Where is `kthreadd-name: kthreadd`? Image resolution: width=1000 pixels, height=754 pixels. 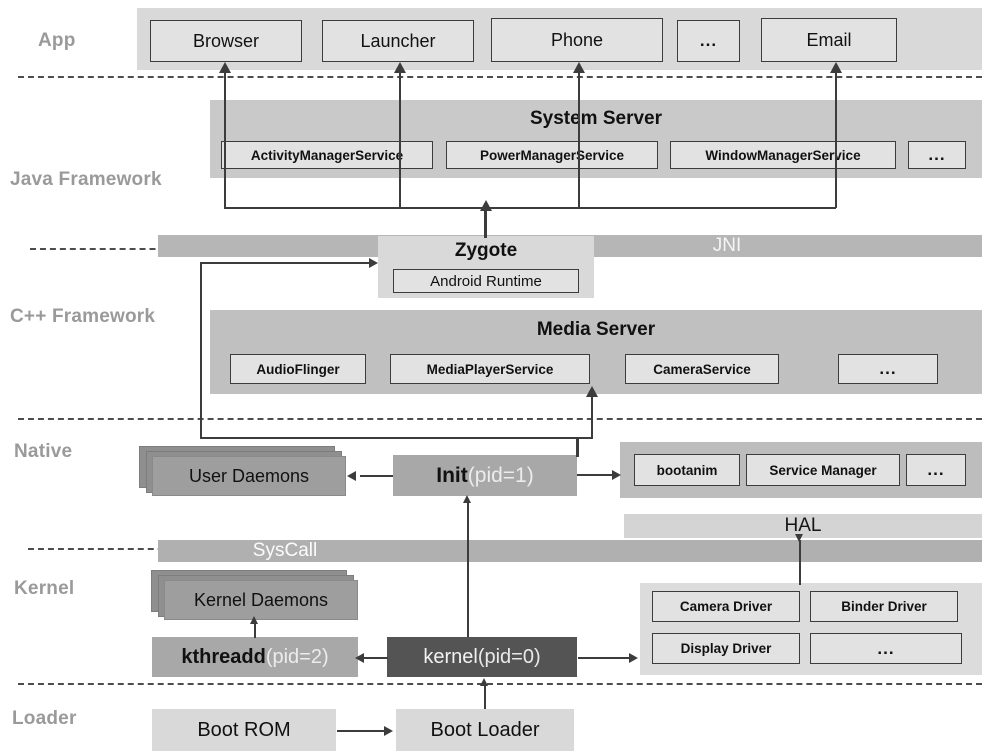
kthreadd-name: kthreadd is located at coordinates (223, 656).